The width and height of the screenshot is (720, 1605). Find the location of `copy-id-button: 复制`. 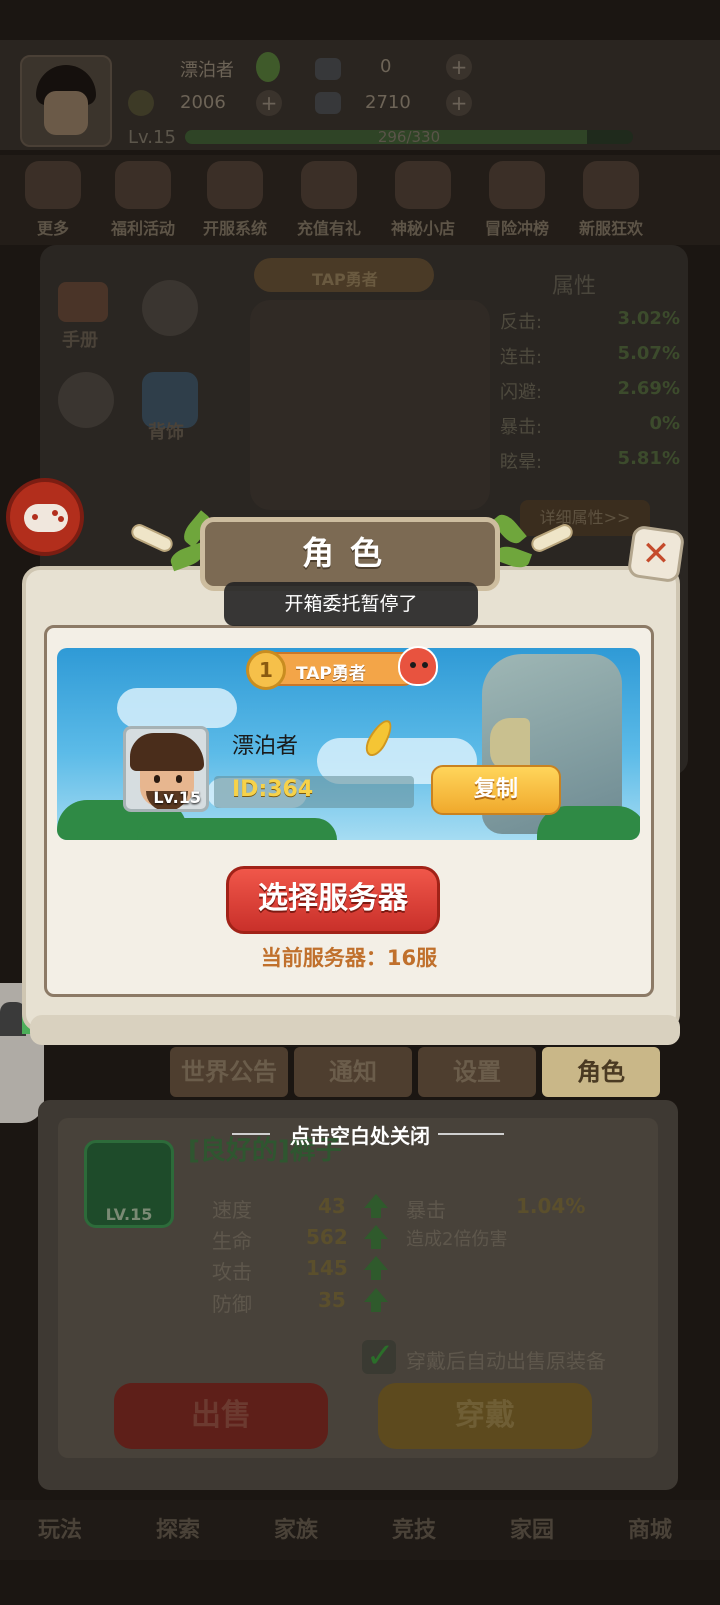

copy-id-button: 复制 is located at coordinates (496, 790).